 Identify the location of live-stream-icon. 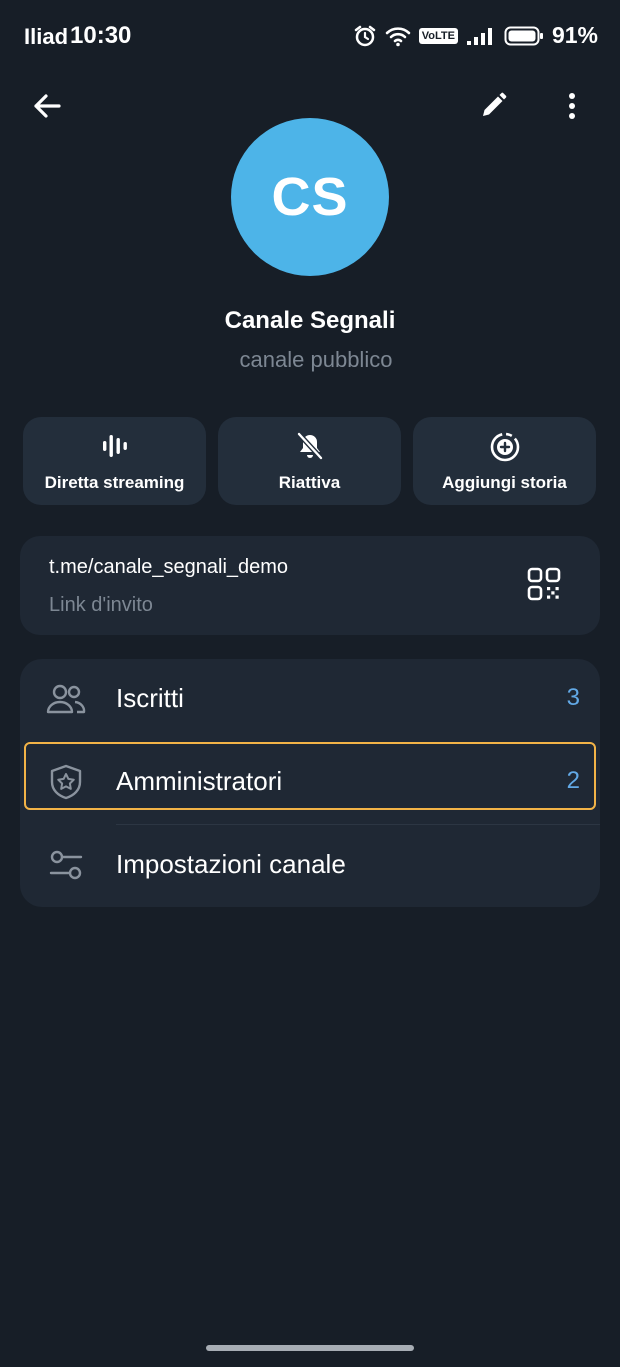
(115, 448).